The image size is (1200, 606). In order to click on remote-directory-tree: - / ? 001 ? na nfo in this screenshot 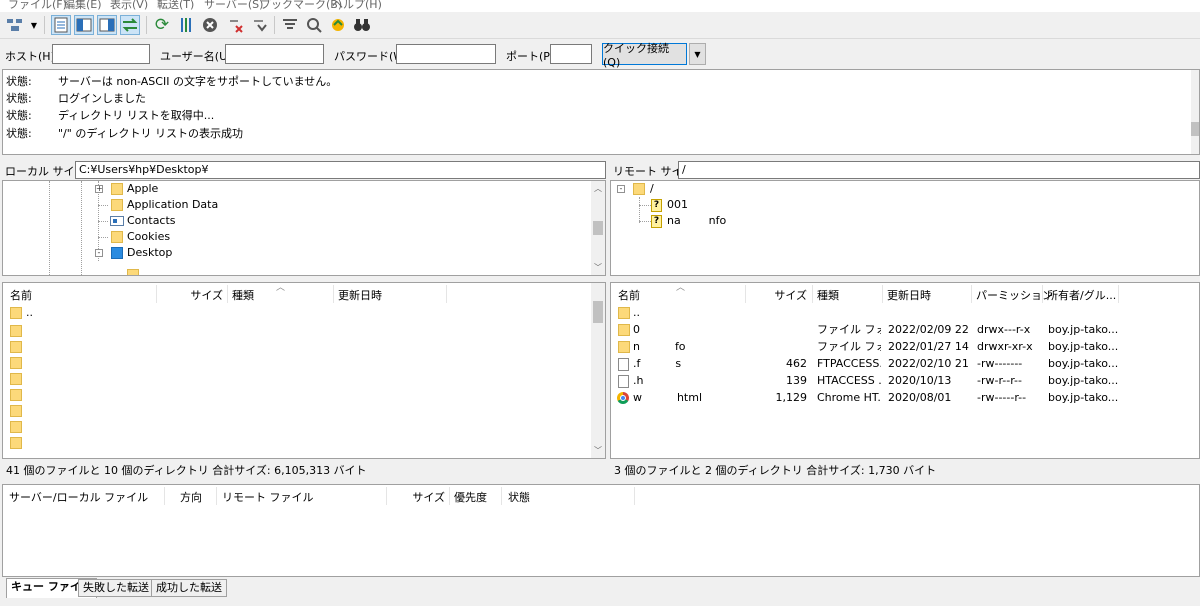, I will do `click(905, 228)`.